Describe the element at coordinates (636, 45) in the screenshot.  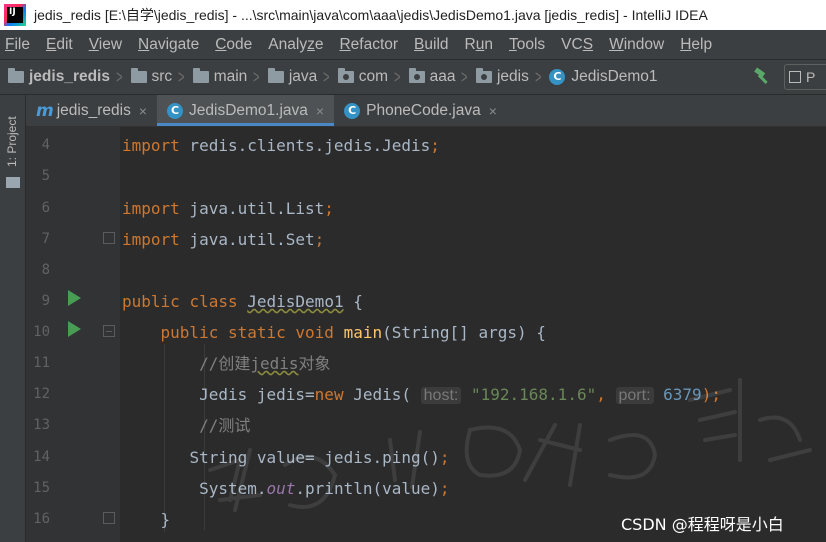
I see `menu-window: Window` at that location.